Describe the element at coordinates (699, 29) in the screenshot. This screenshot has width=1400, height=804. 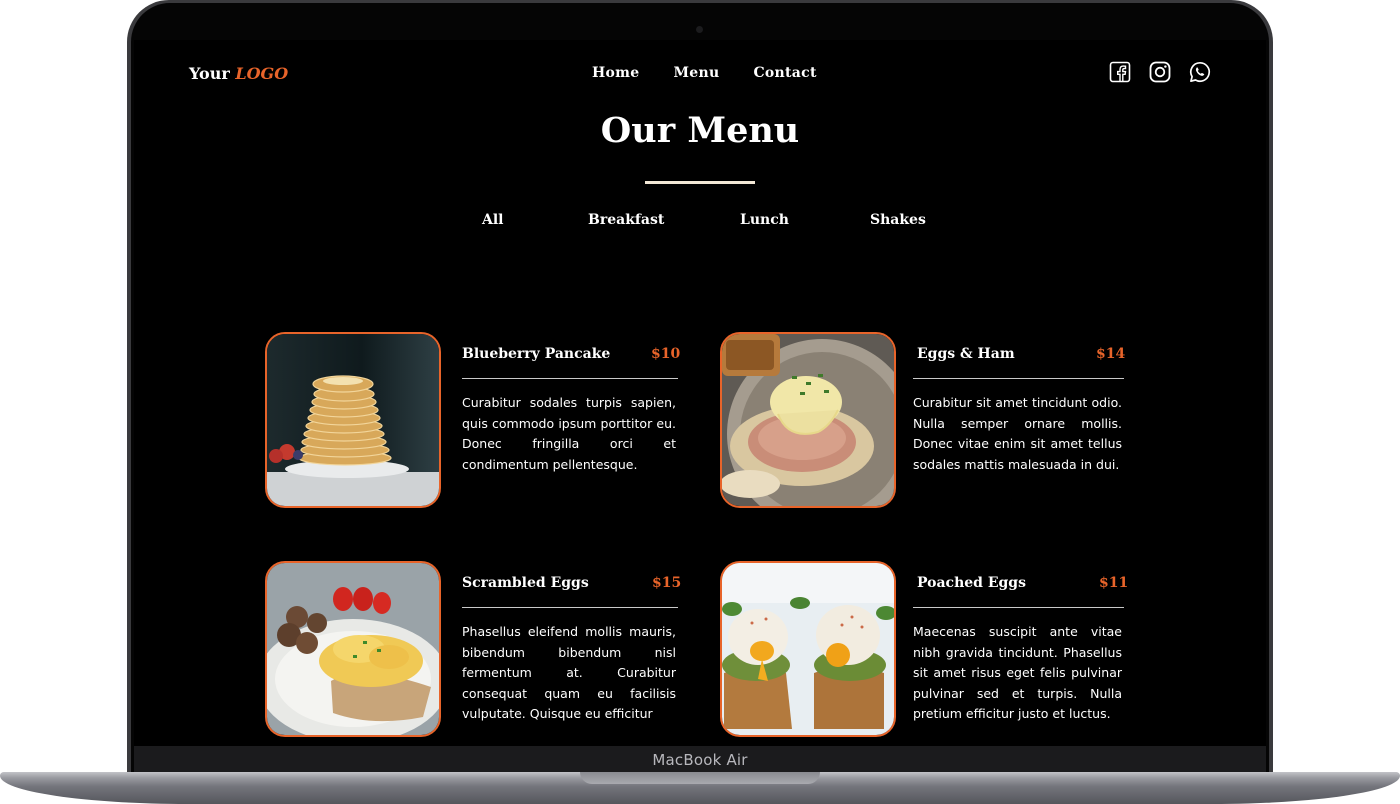
I see `camera-icon` at that location.